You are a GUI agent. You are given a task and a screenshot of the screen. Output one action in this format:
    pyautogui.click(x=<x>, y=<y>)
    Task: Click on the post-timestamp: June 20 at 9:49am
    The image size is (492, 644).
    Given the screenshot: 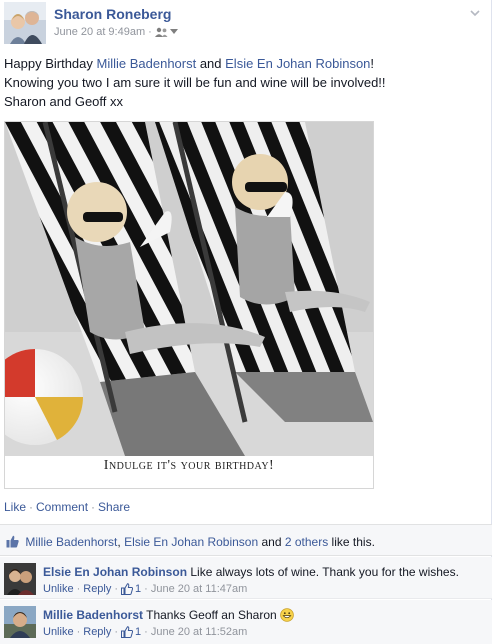 What is the action you would take?
    pyautogui.click(x=99, y=32)
    